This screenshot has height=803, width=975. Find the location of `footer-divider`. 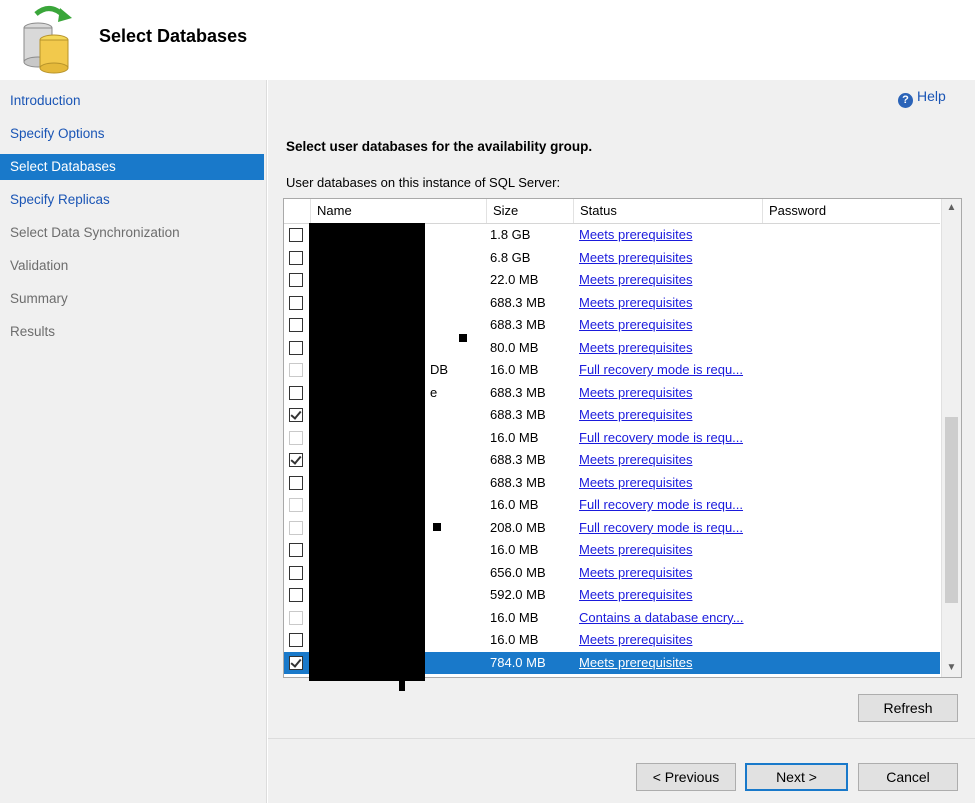

footer-divider is located at coordinates (621, 738).